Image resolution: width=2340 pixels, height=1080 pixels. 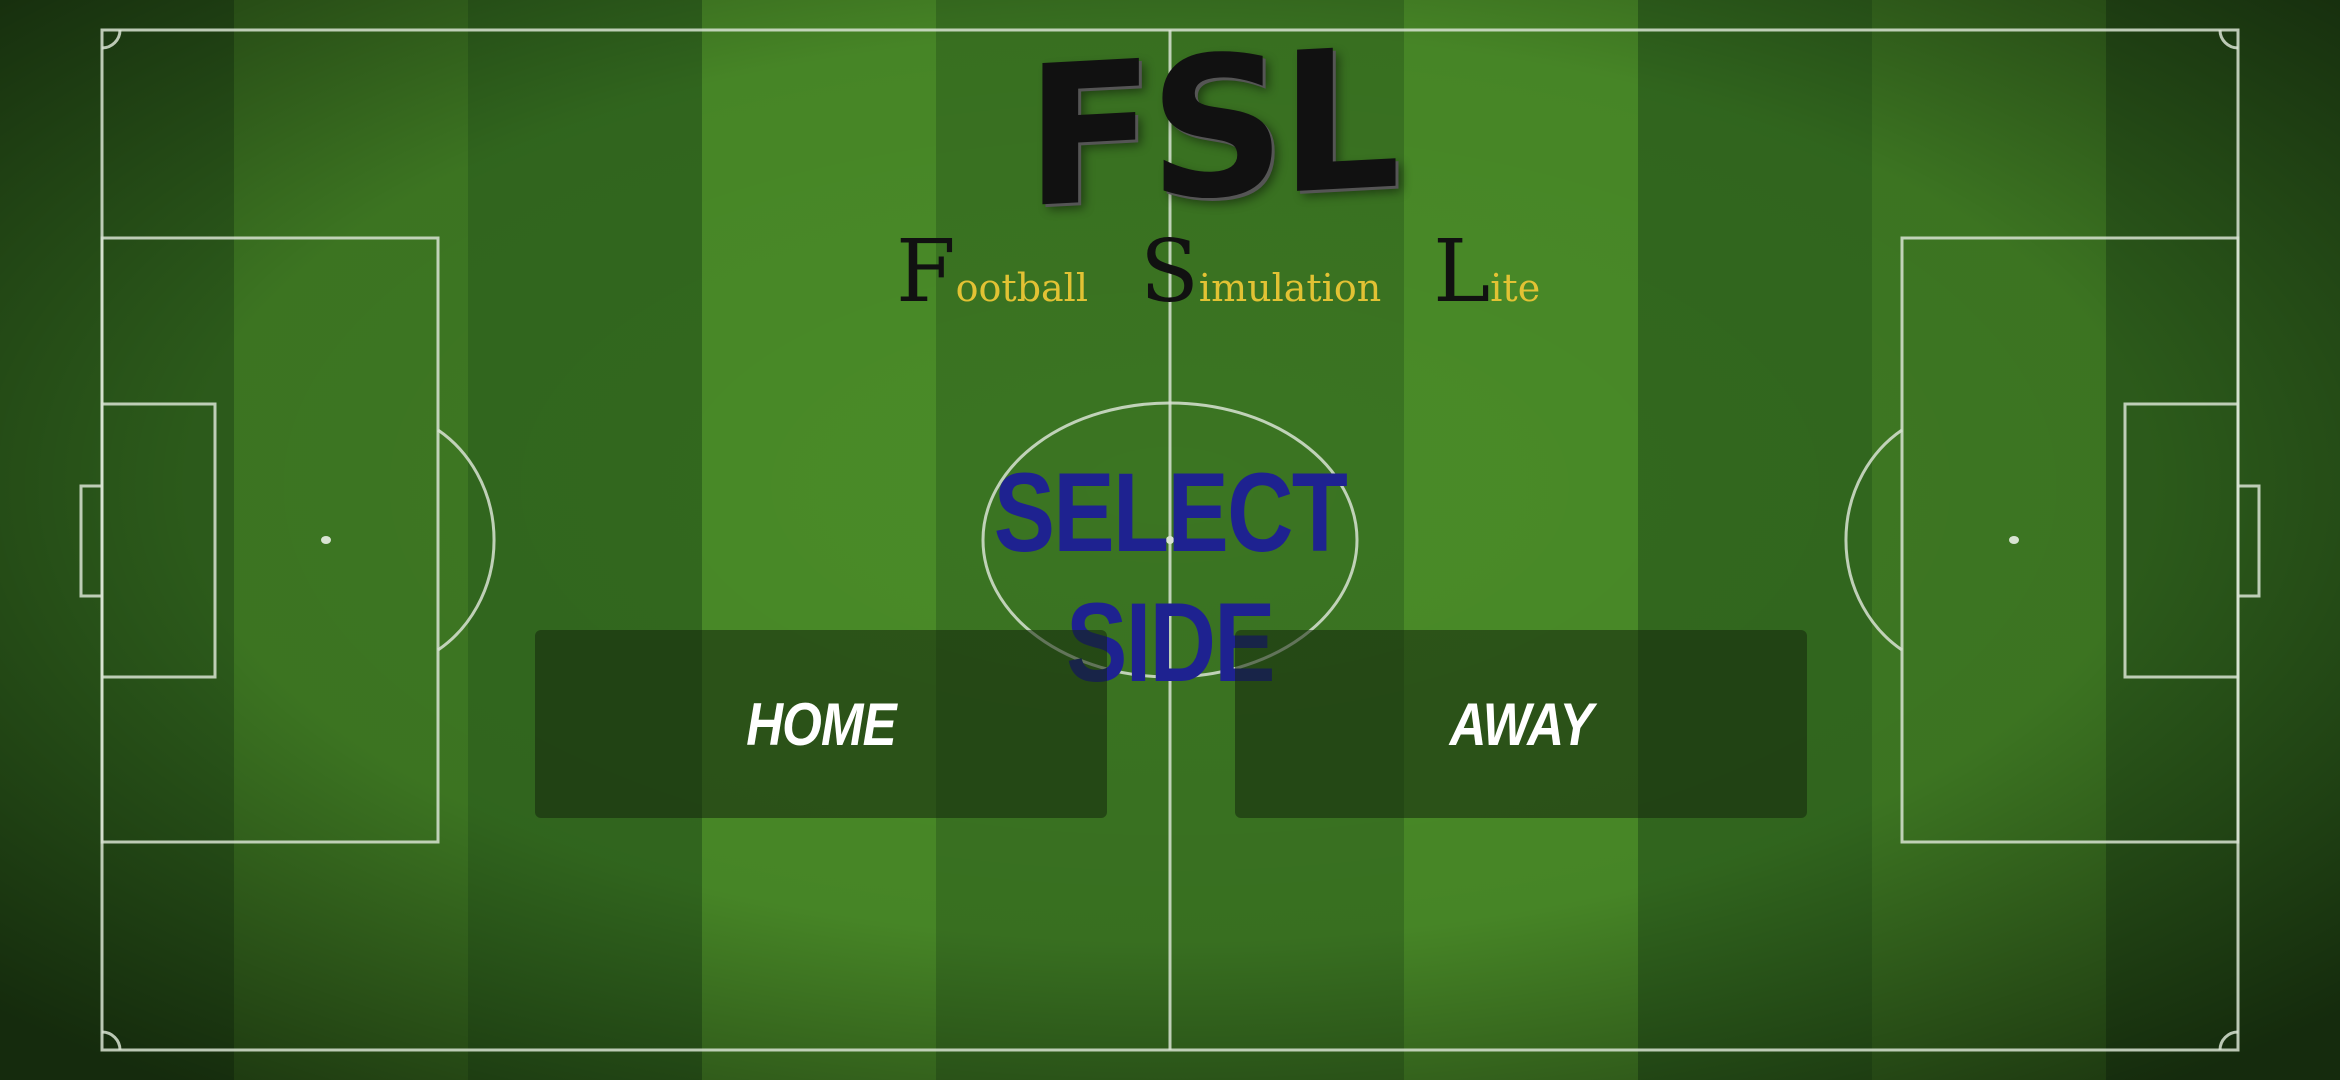 I want to click on away-button-label: AWAY, so click(x=1521, y=724).